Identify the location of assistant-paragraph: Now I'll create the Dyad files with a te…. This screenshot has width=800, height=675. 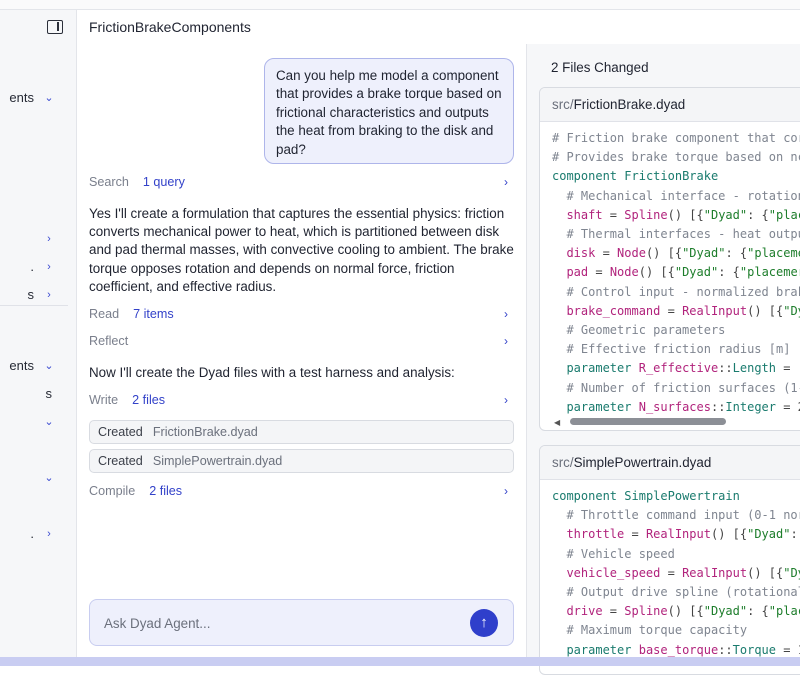
(272, 372).